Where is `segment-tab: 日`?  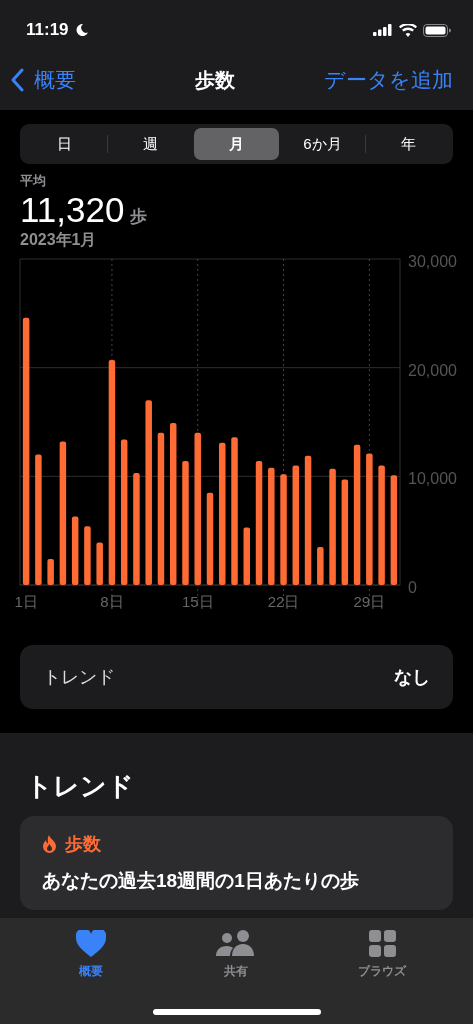
segment-tab: 日 is located at coordinates (64, 144).